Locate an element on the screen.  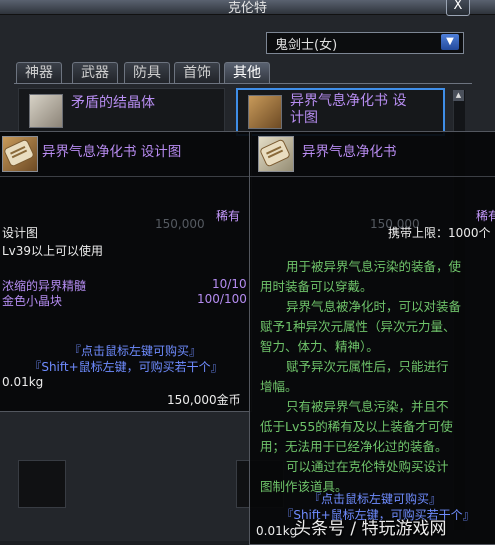
shop-item-name: 异界气息净化书 设 计图 is located at coordinates (348, 109).